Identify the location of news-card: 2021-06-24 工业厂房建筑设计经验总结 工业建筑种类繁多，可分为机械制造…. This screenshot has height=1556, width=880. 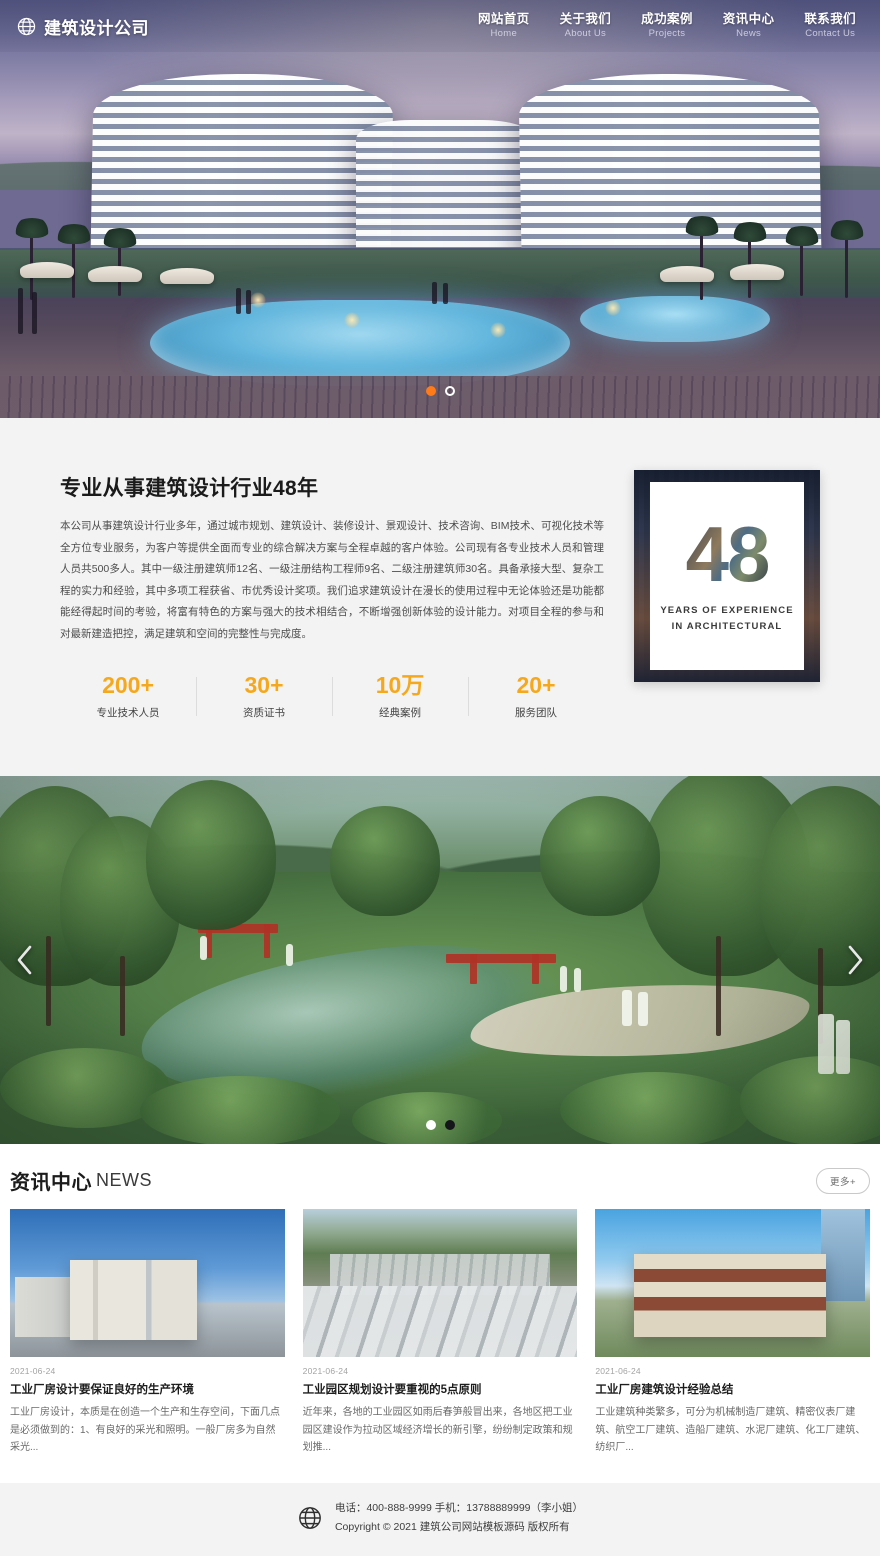
(732, 1333).